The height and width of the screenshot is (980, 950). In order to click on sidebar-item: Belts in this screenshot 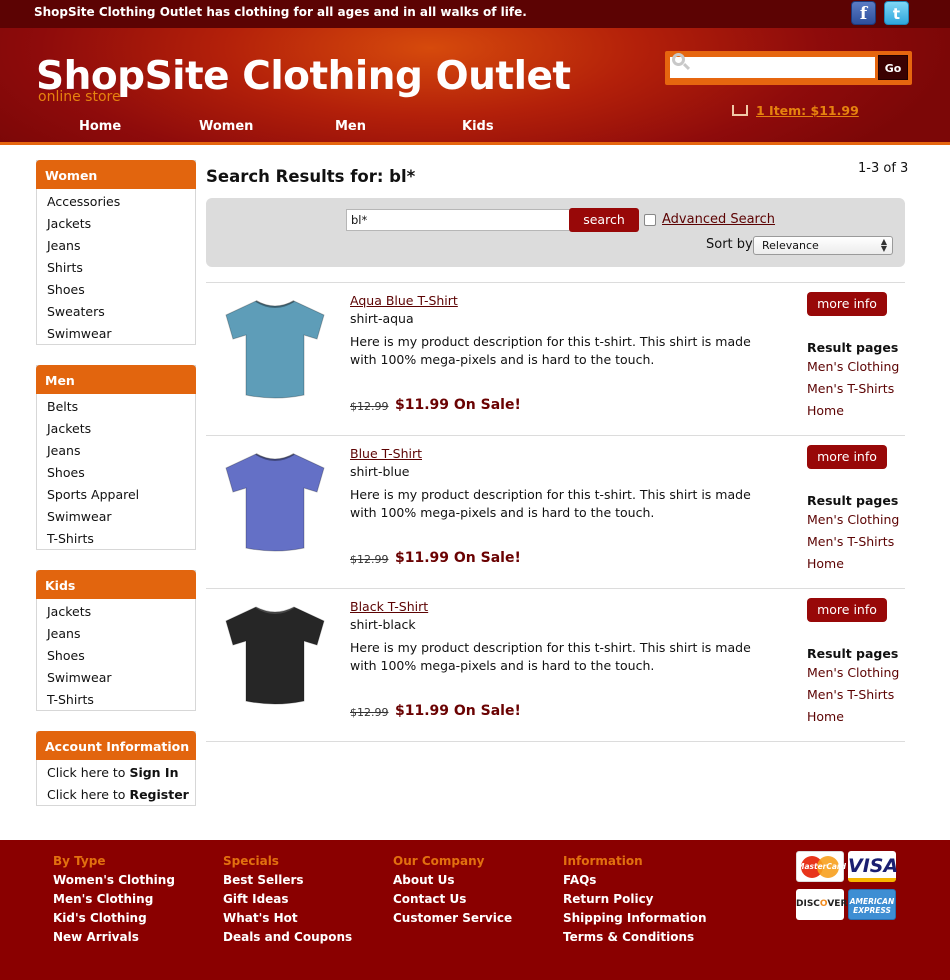, I will do `click(121, 407)`.